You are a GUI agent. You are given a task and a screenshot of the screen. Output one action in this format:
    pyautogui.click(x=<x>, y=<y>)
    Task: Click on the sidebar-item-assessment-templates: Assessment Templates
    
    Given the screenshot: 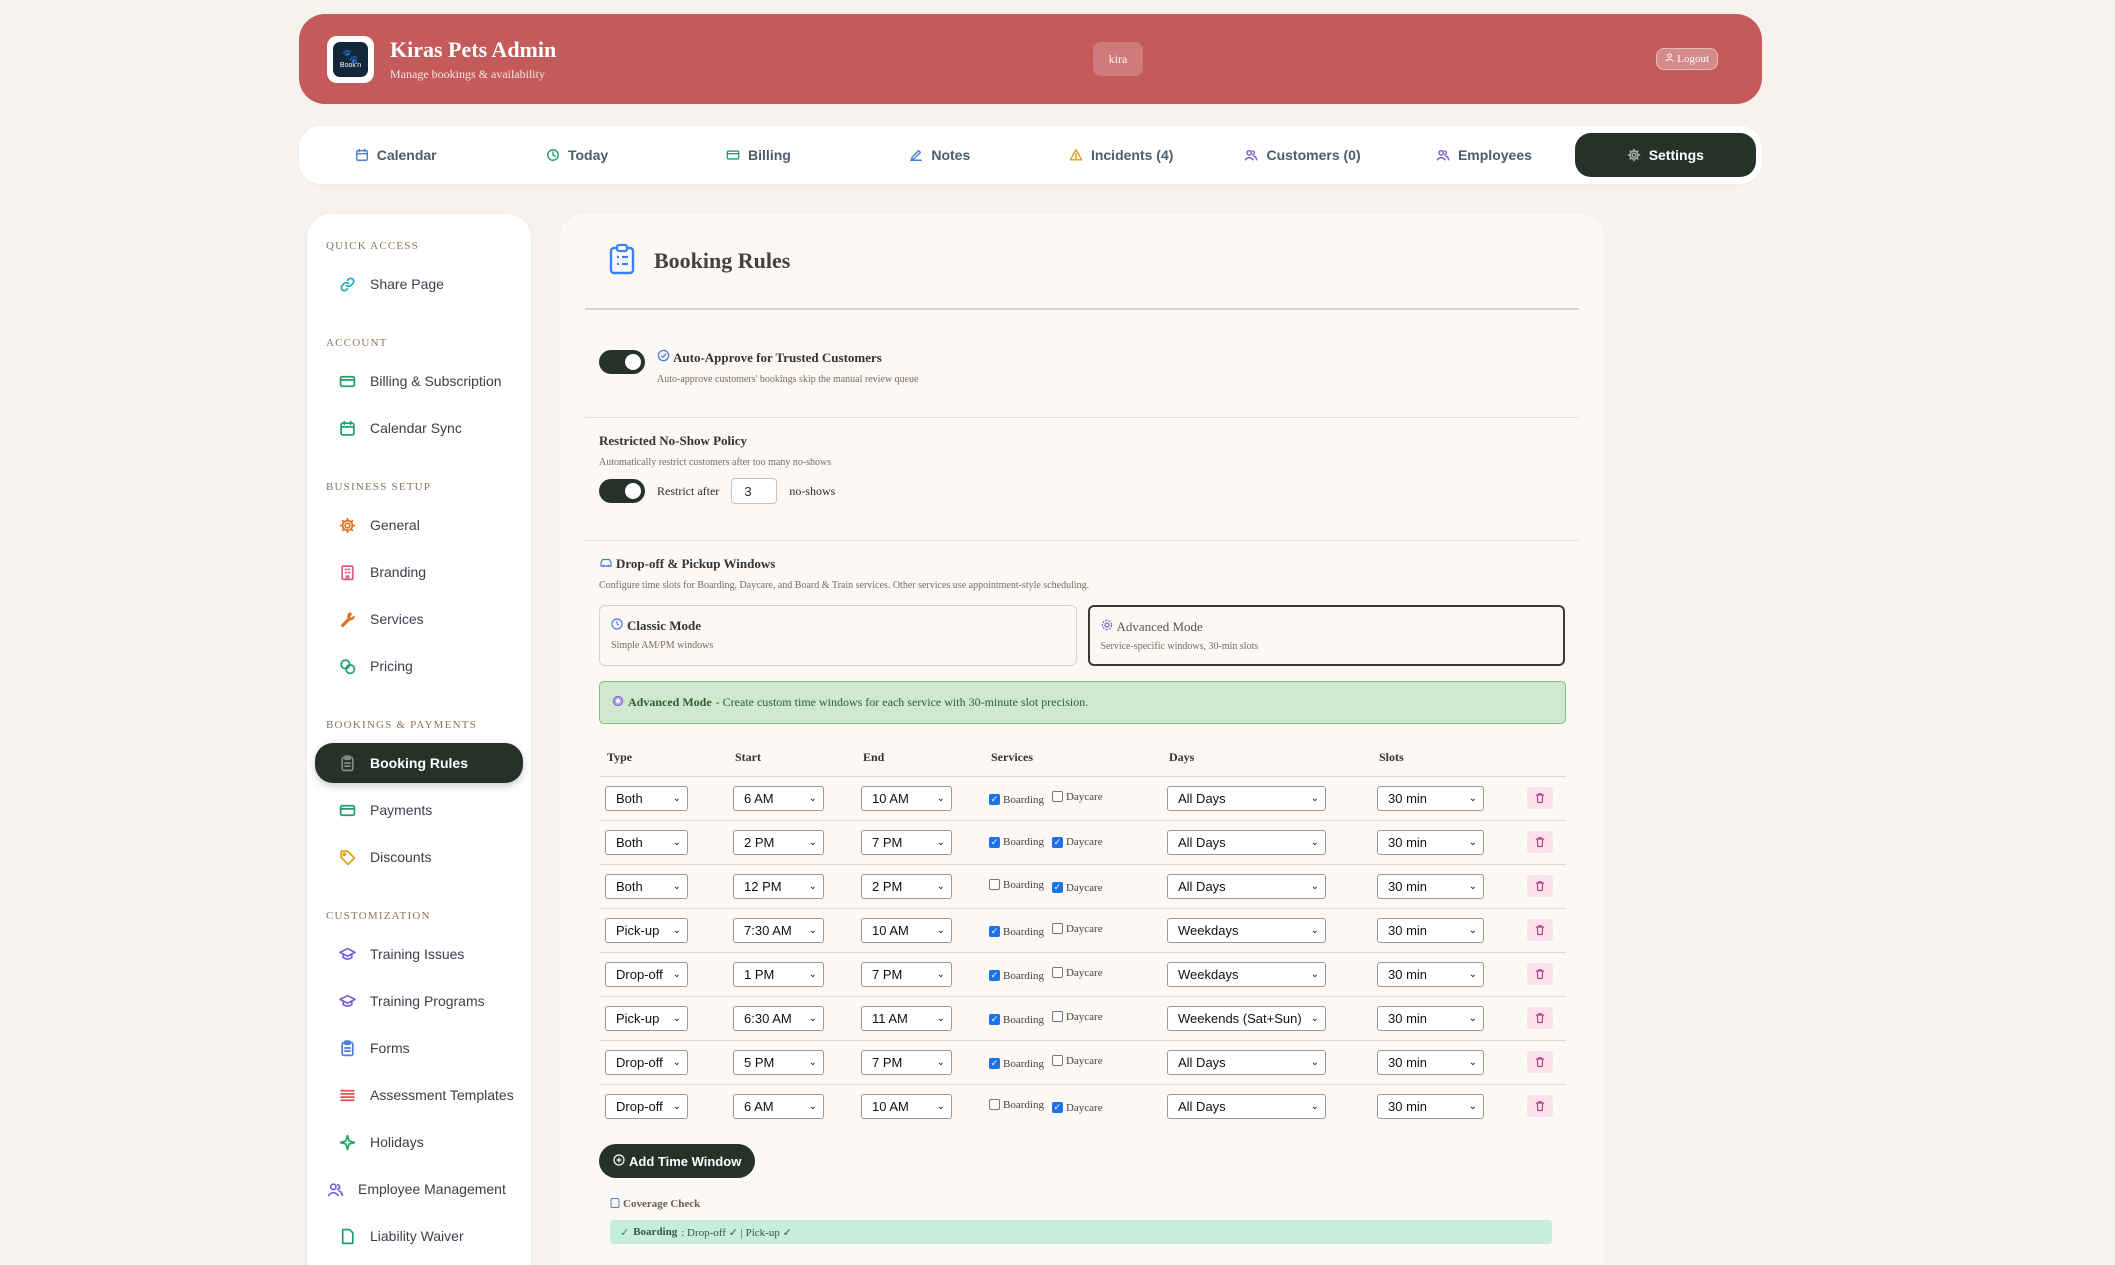 What is the action you would take?
    pyautogui.click(x=419, y=1095)
    